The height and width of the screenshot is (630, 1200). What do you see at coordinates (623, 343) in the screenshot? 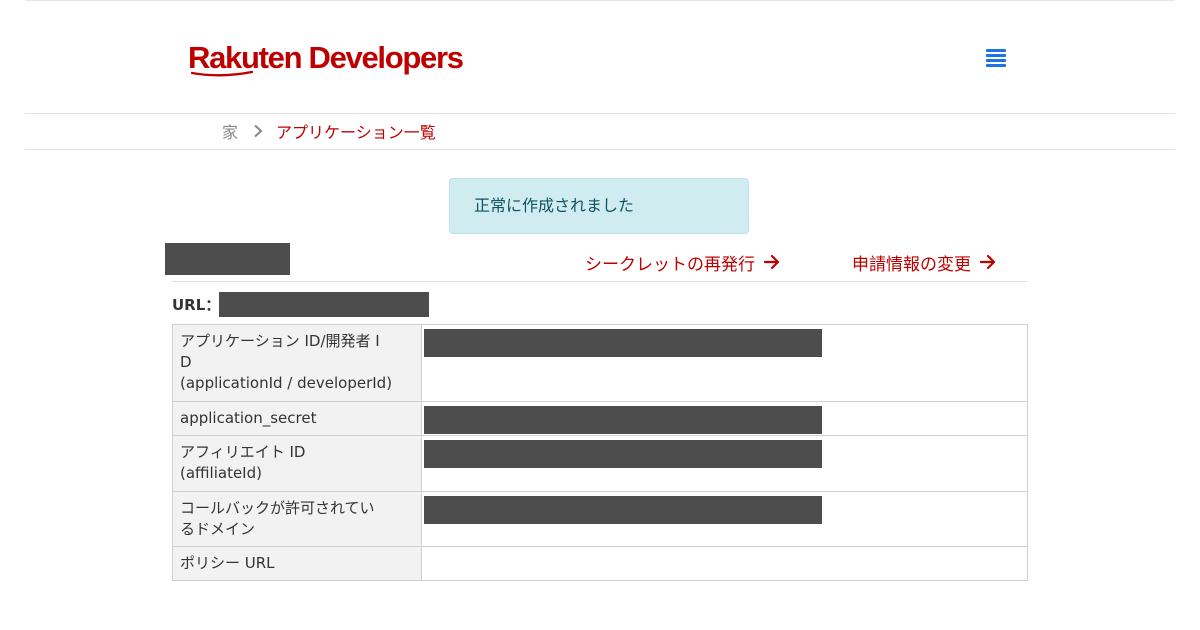
I see `redacted-application-id` at bounding box center [623, 343].